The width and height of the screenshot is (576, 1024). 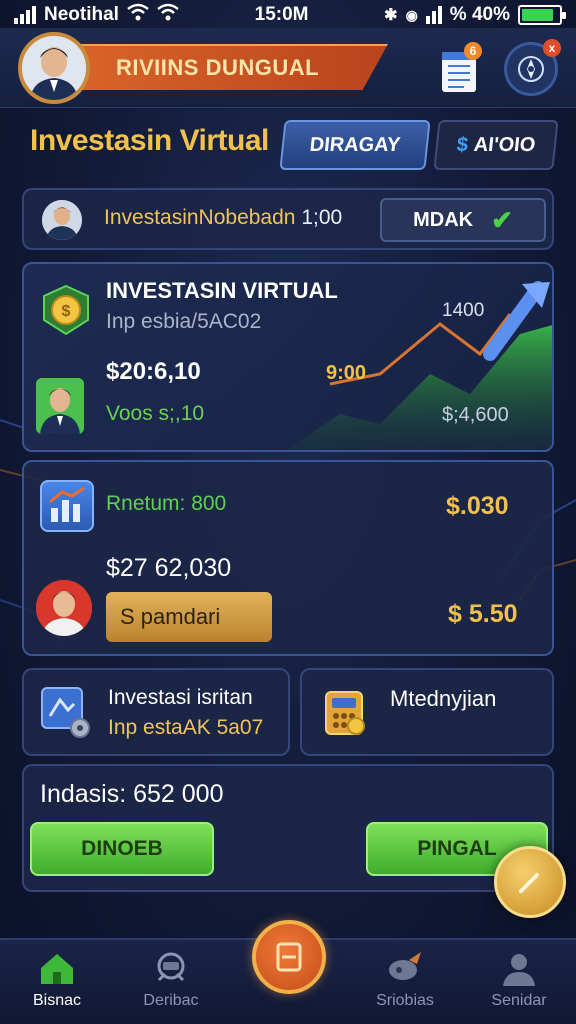 What do you see at coordinates (170, 616) in the screenshot?
I see `spamdari-label: S pamdari` at bounding box center [170, 616].